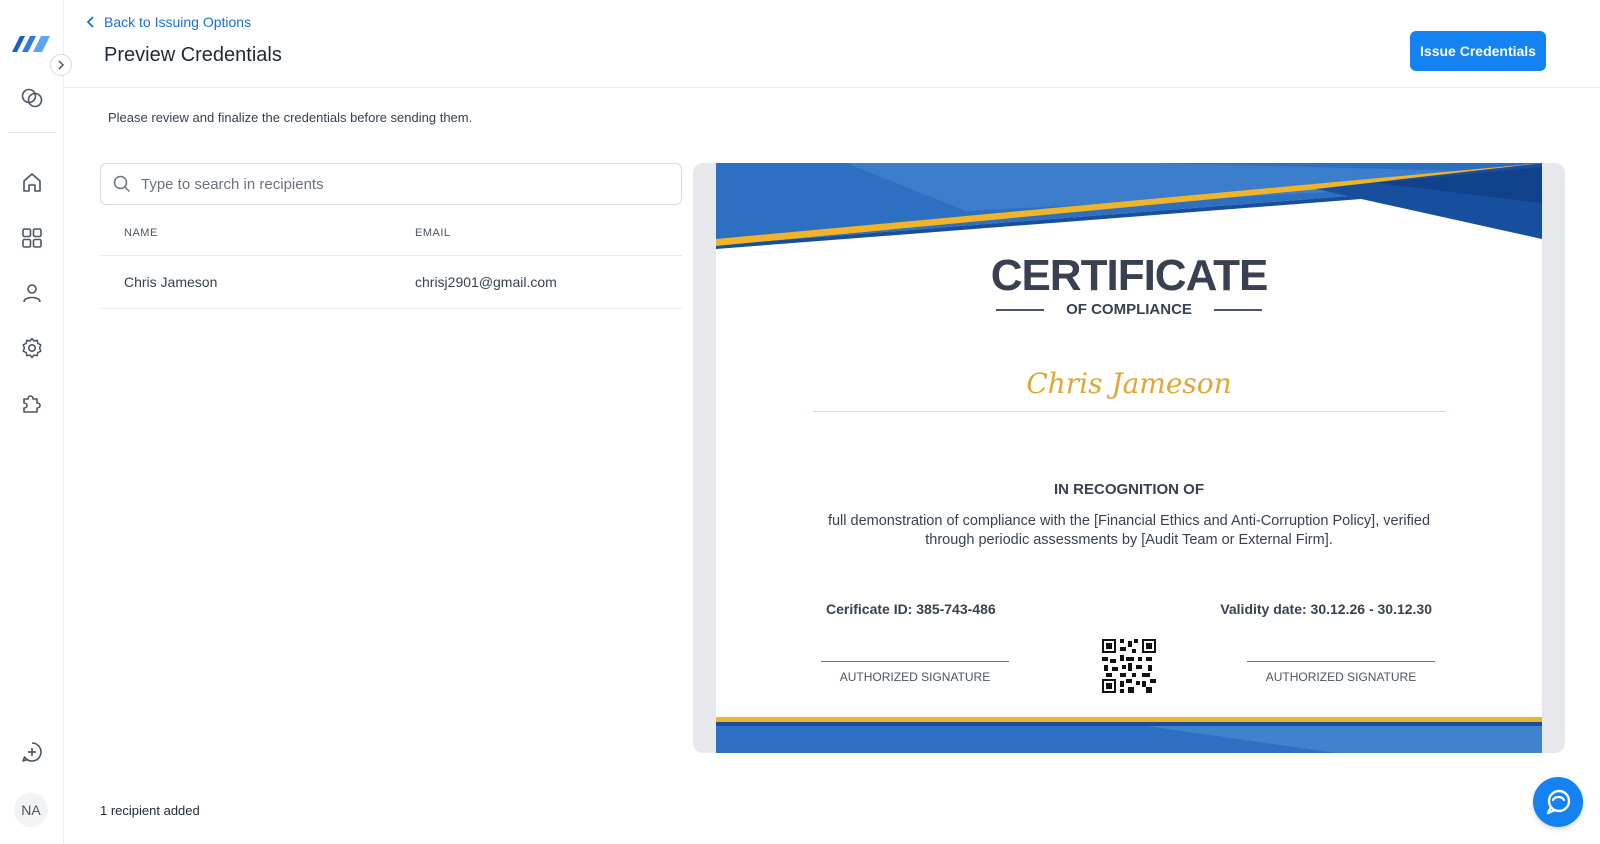  I want to click on signature-right: AUTHORIZED SIGNATURE, so click(1341, 673).